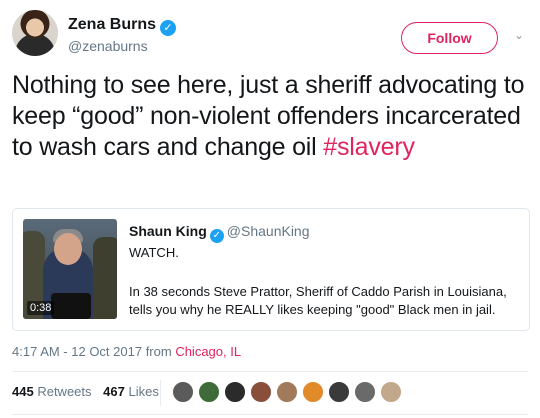  I want to click on video-duration: 0:38, so click(41, 308).